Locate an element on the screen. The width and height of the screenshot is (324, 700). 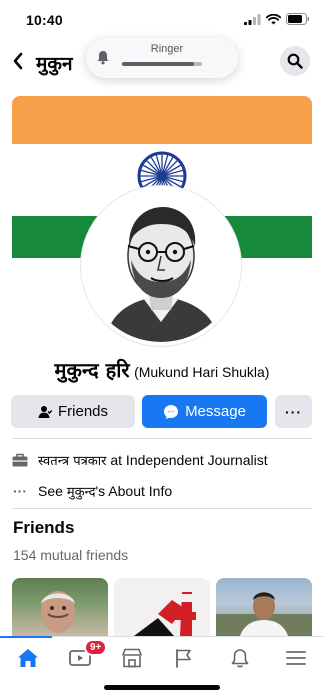
tab-marketplace is located at coordinates (132, 658).